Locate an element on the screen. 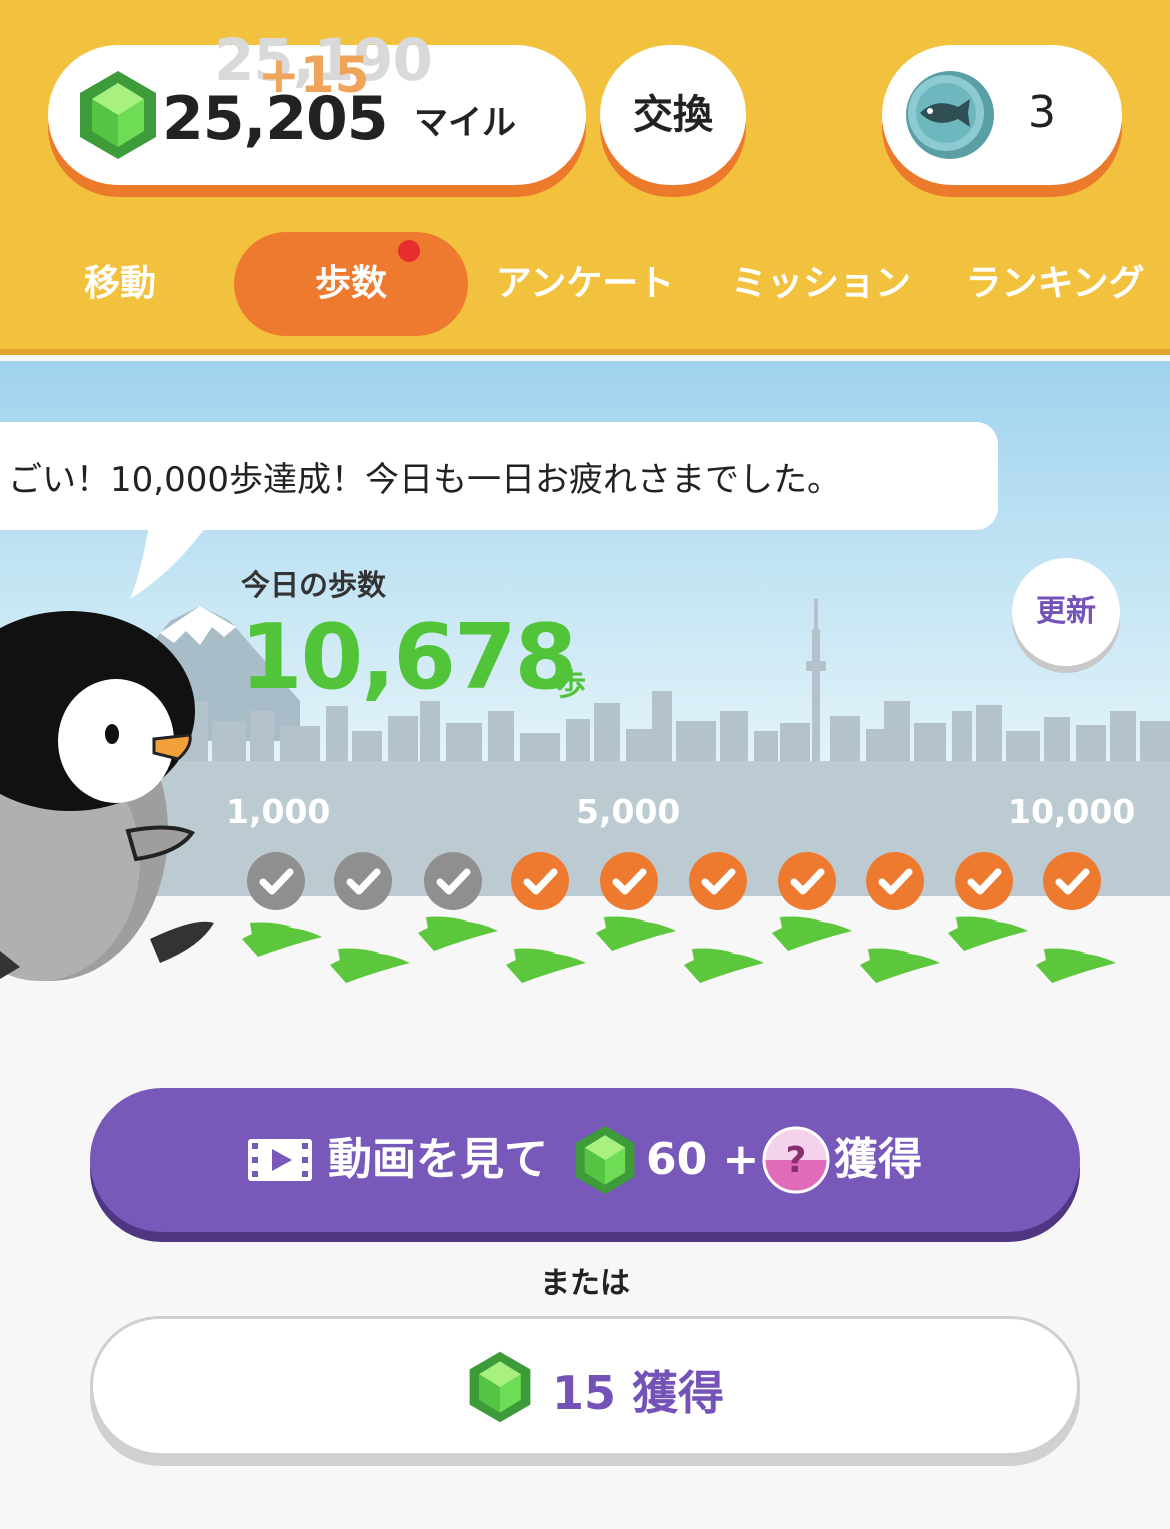 The image size is (1170, 1529). notification-dot is located at coordinates (409, 251).